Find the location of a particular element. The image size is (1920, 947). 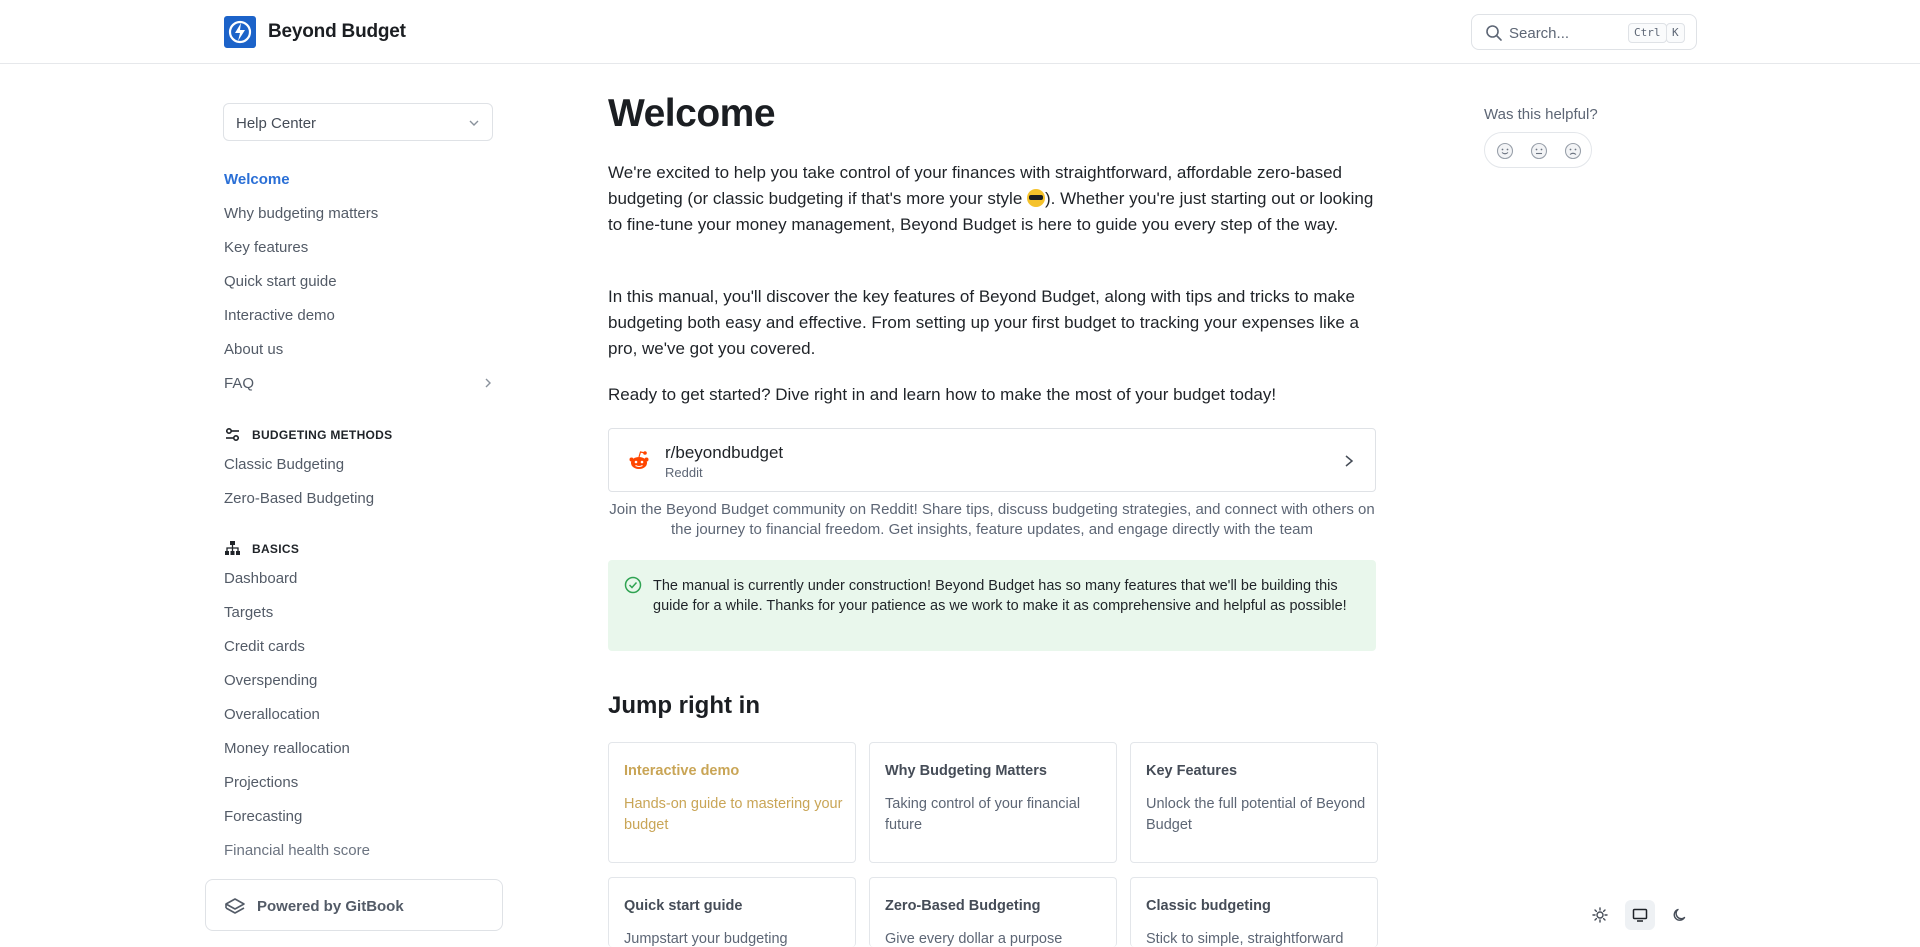

happy-face-icon is located at coordinates (1505, 151).